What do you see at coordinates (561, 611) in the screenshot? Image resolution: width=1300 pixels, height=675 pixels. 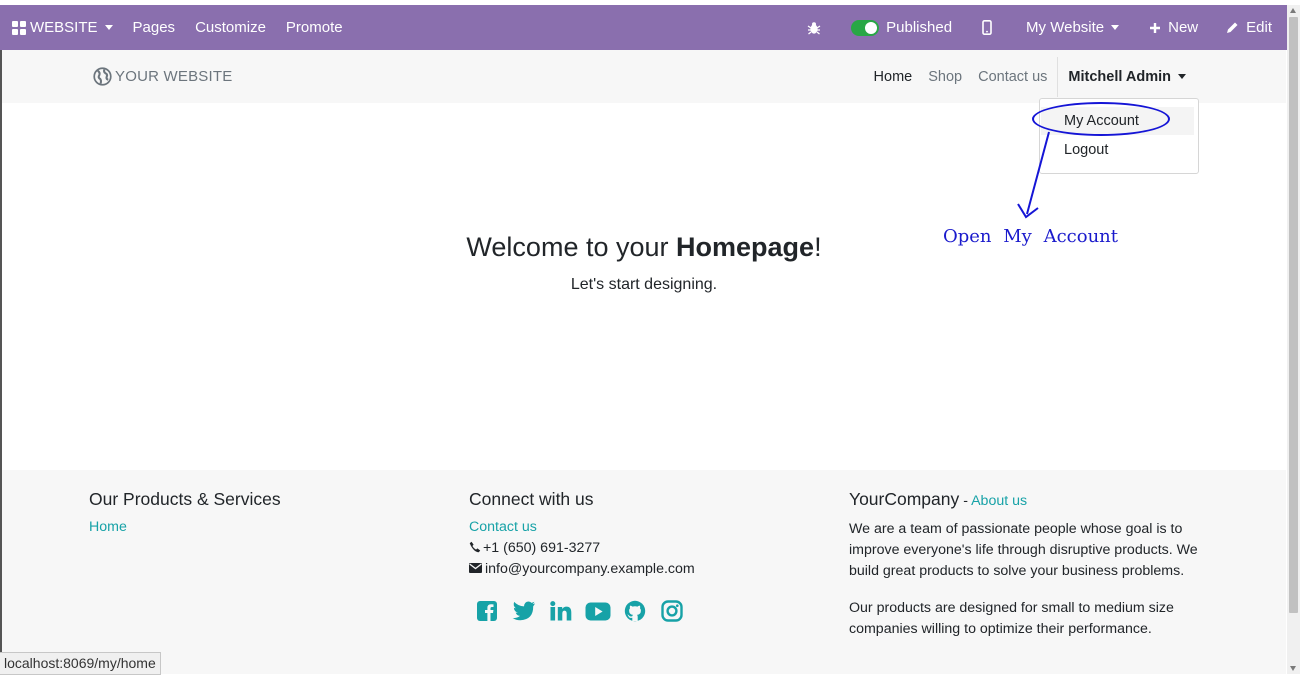 I see `linkedin-icon` at bounding box center [561, 611].